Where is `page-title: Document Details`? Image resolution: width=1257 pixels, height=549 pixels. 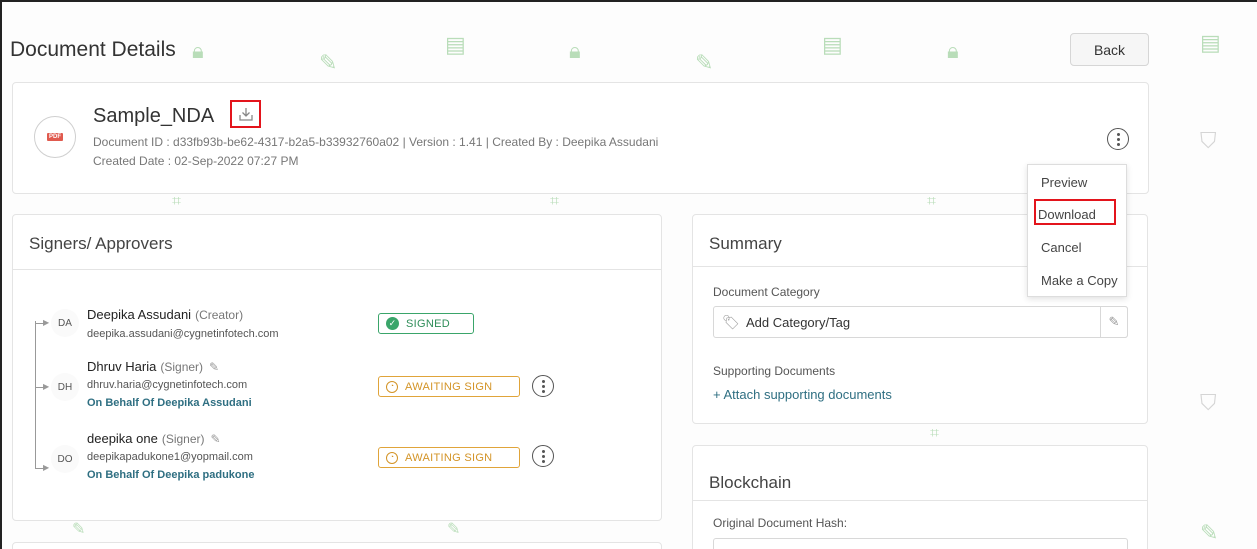
page-title: Document Details is located at coordinates (93, 49).